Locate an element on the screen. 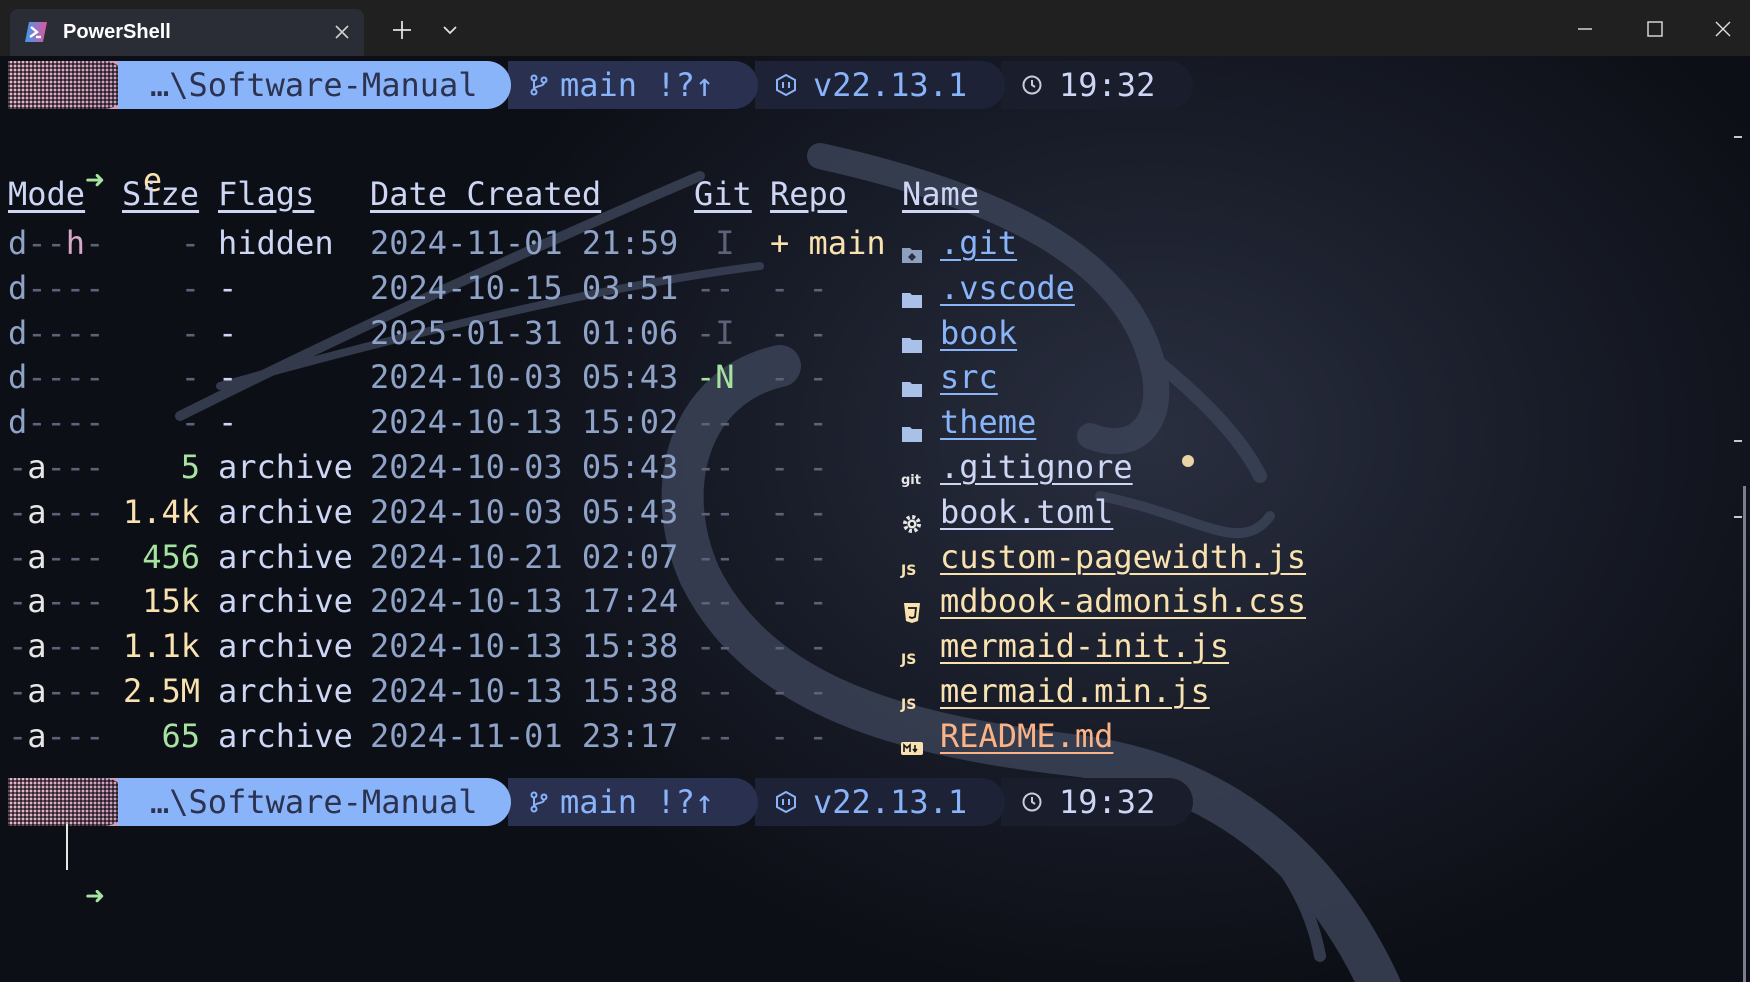 This screenshot has height=982, width=1750. file-name-link: README.md is located at coordinates (1026, 736).